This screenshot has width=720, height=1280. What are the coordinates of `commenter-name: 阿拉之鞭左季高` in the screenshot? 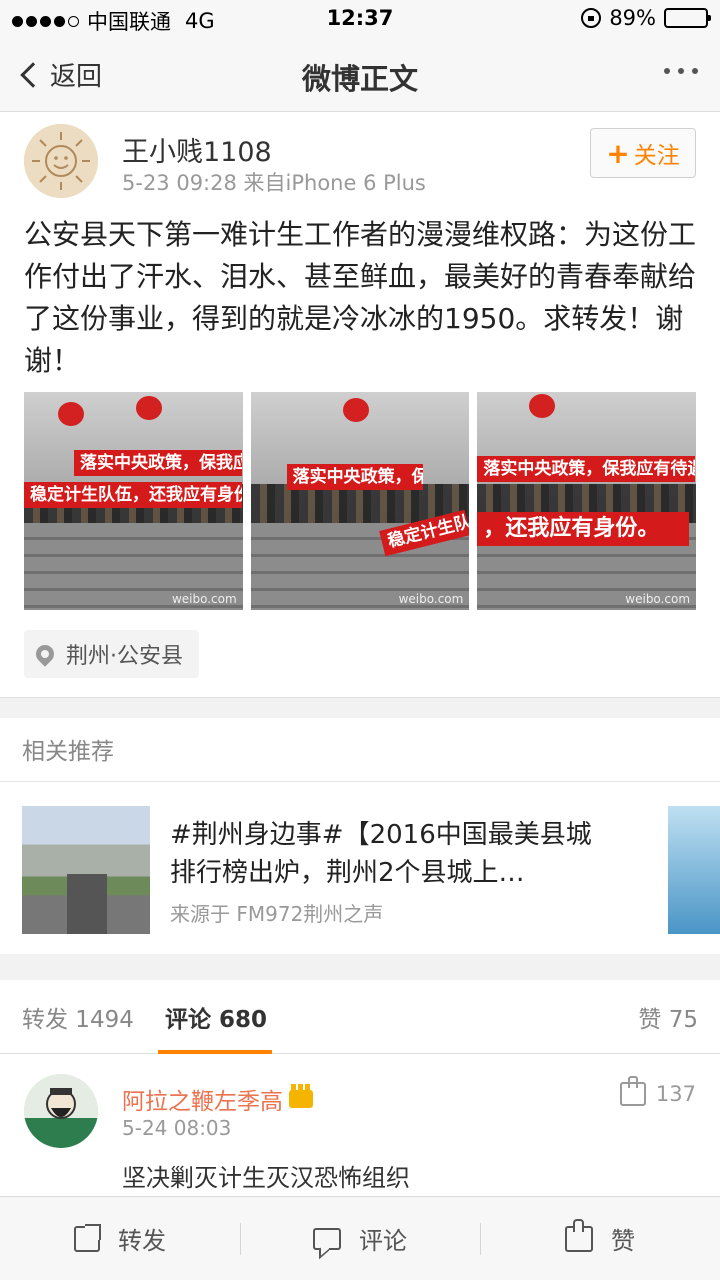 It's located at (217, 1099).